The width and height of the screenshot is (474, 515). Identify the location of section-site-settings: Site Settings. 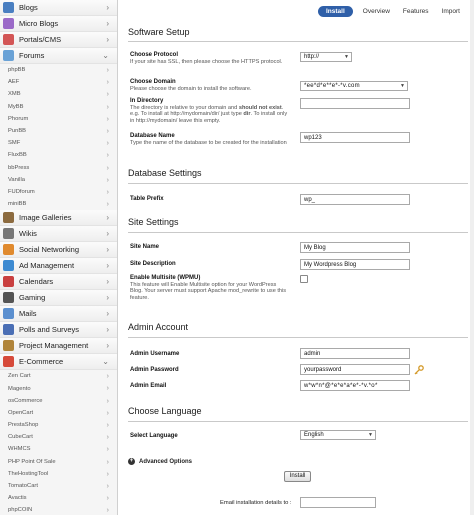
(153, 222).